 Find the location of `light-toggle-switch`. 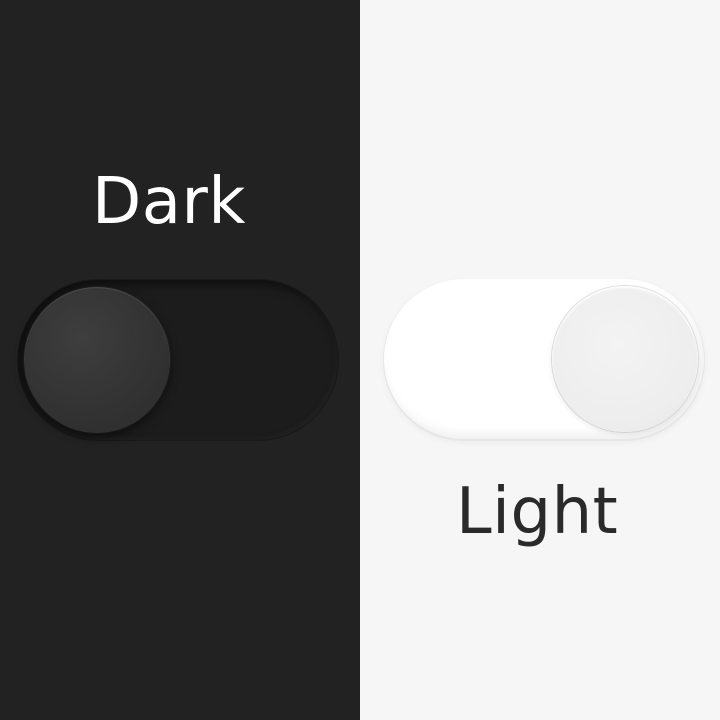

light-toggle-switch is located at coordinates (544, 359).